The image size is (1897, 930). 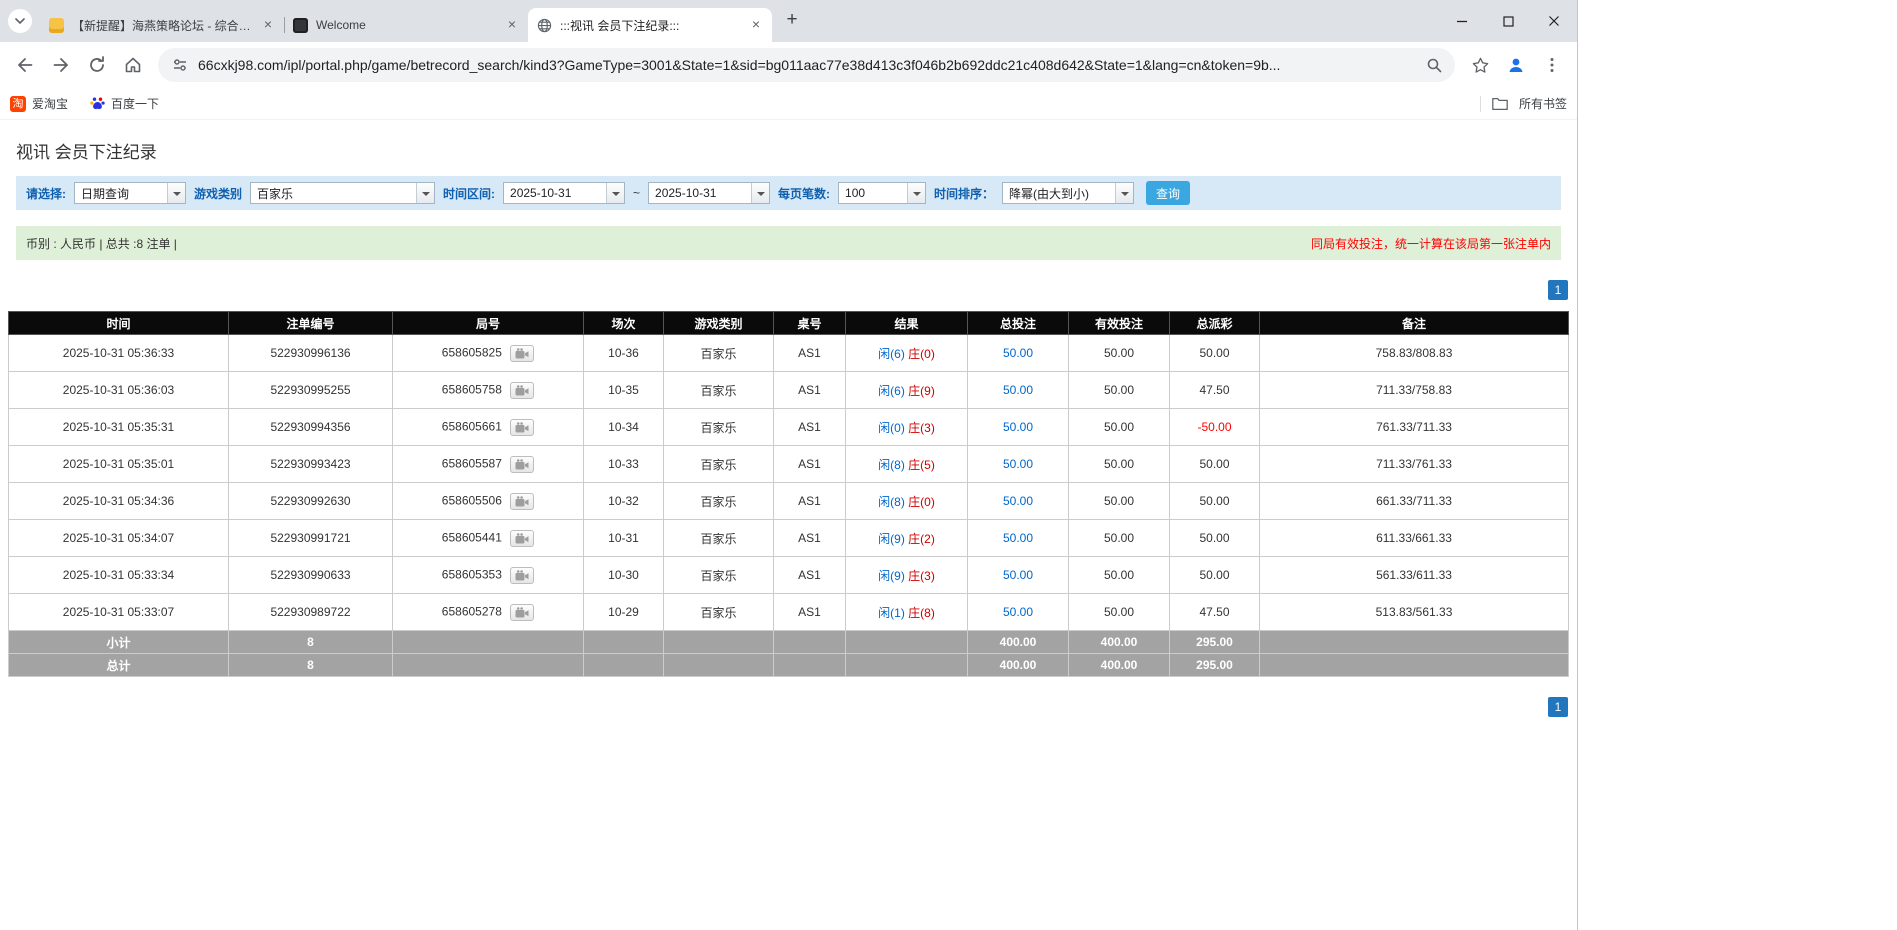 What do you see at coordinates (1018, 665) in the screenshot?
I see `footer-cell: 400.00` at bounding box center [1018, 665].